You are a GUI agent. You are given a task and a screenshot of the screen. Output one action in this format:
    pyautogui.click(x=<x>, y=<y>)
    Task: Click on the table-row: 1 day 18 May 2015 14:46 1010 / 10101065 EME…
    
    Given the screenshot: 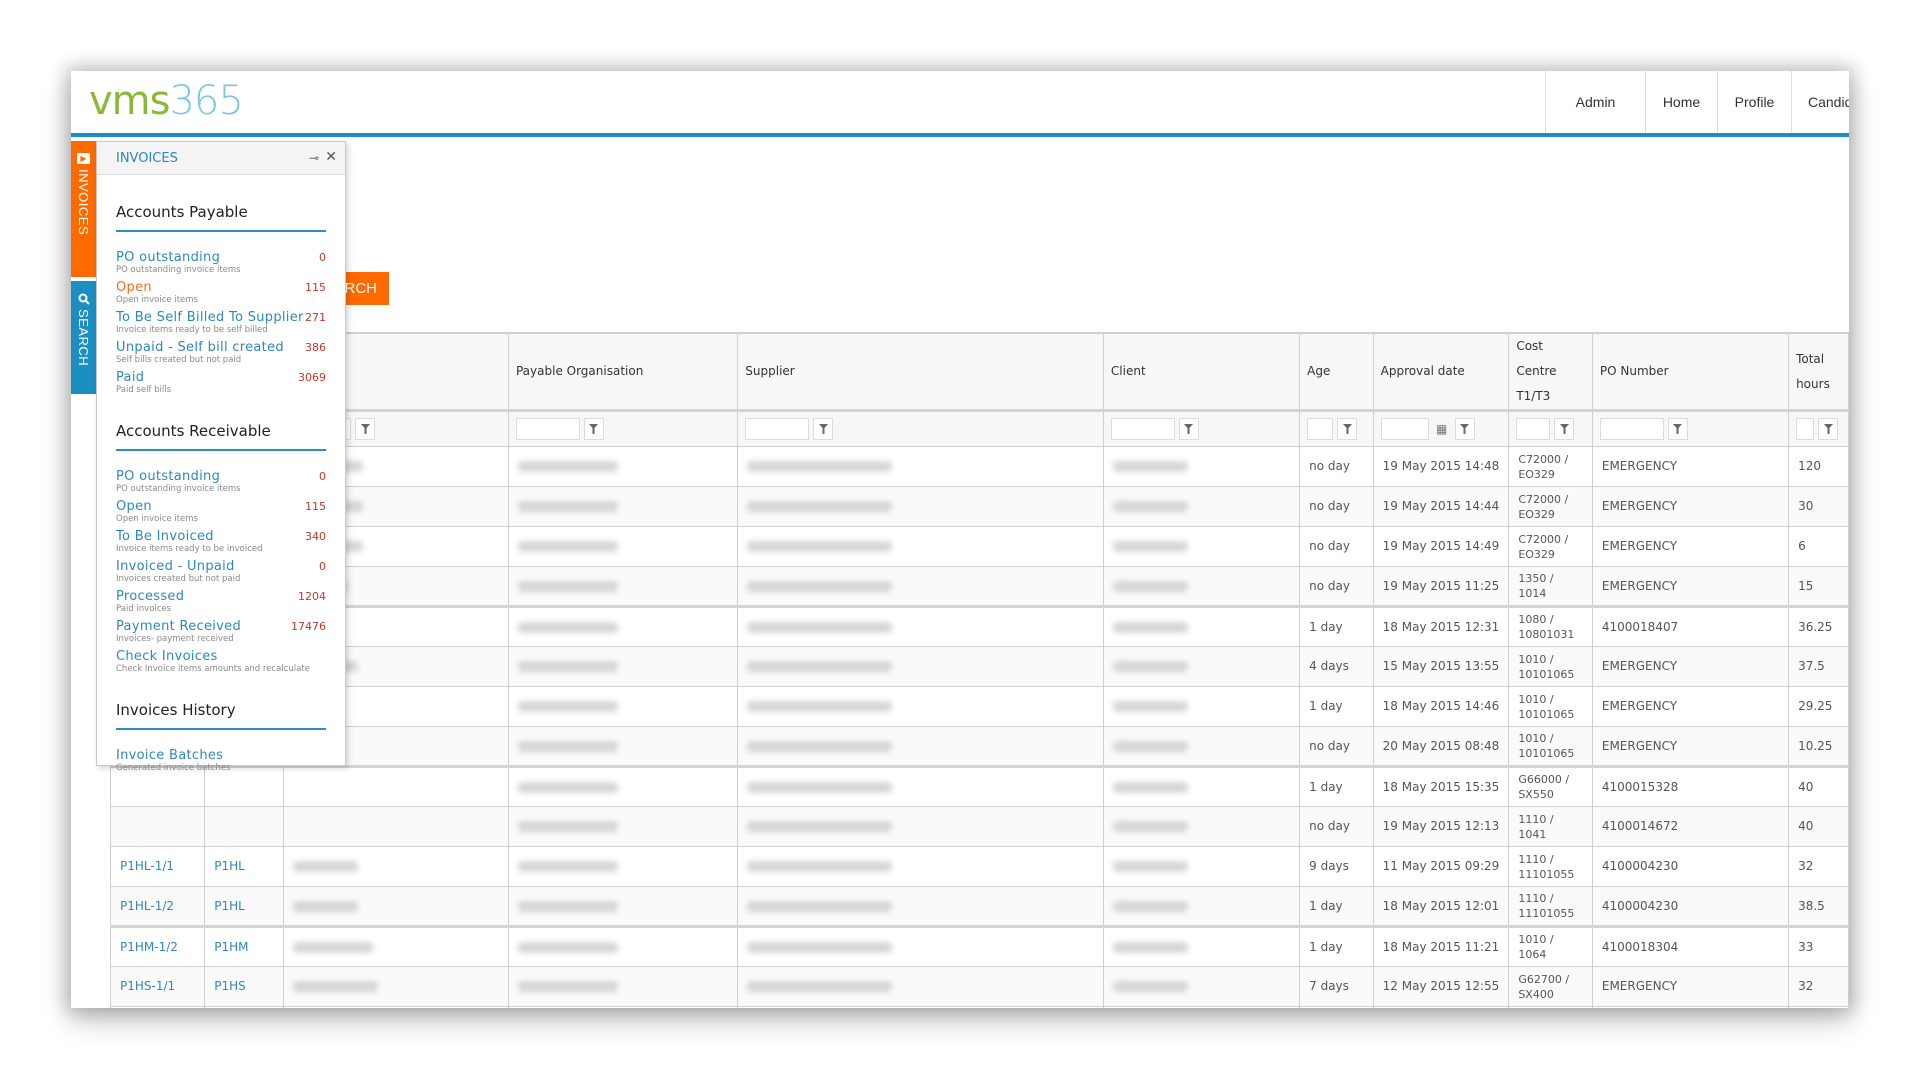 What is the action you would take?
    pyautogui.click(x=979, y=706)
    